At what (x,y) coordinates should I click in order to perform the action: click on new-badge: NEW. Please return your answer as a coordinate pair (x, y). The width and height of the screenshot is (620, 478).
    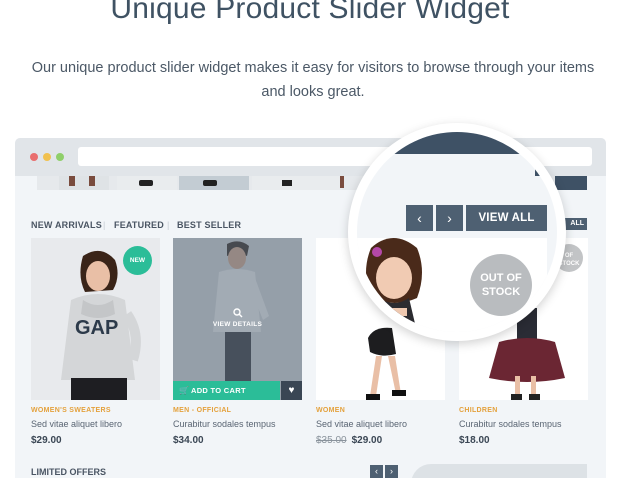
    Looking at the image, I should click on (137, 260).